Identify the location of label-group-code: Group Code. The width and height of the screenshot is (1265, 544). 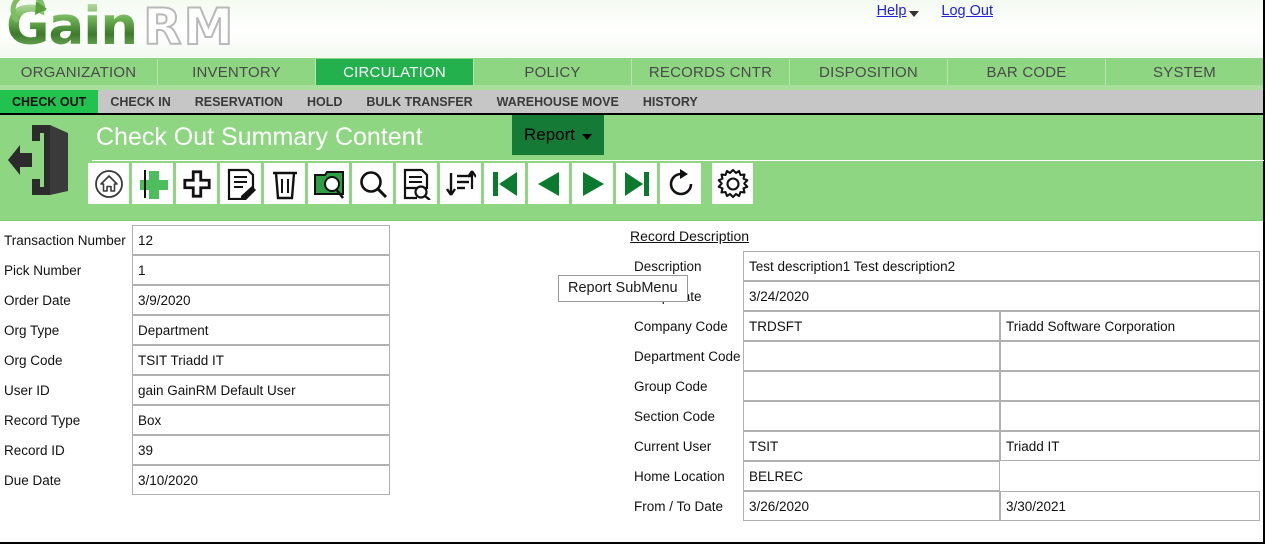
(671, 386).